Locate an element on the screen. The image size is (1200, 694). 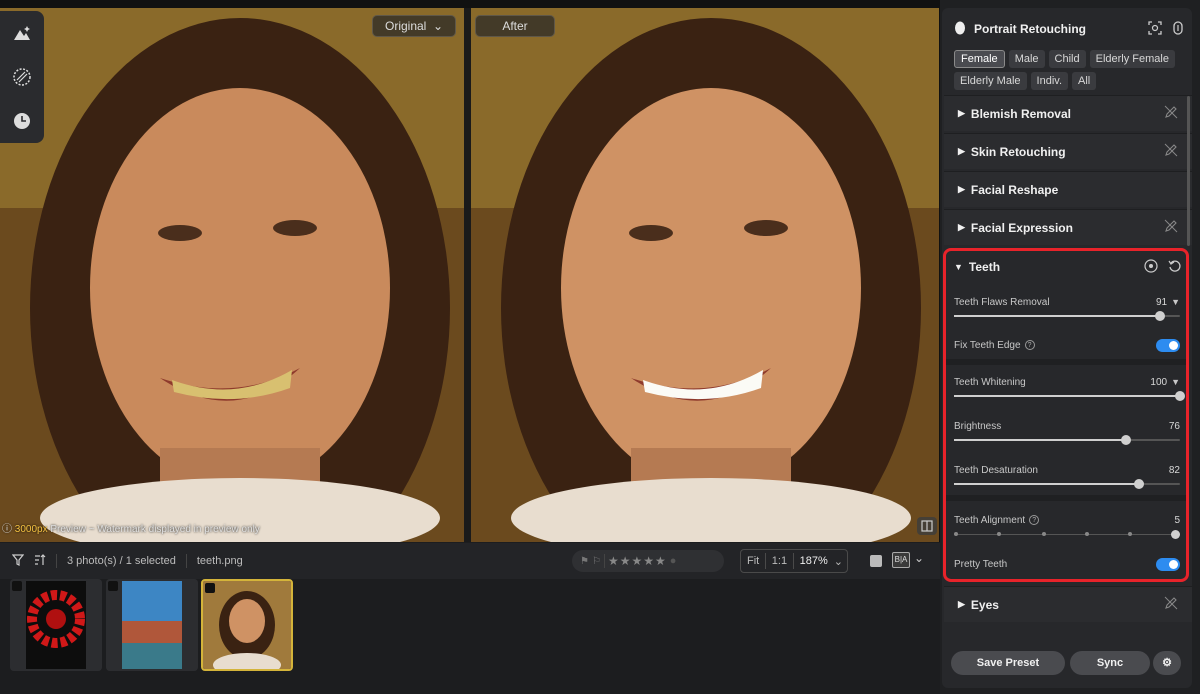
teeth-header: ▼ Teeth is located at coordinates (1068, 267).